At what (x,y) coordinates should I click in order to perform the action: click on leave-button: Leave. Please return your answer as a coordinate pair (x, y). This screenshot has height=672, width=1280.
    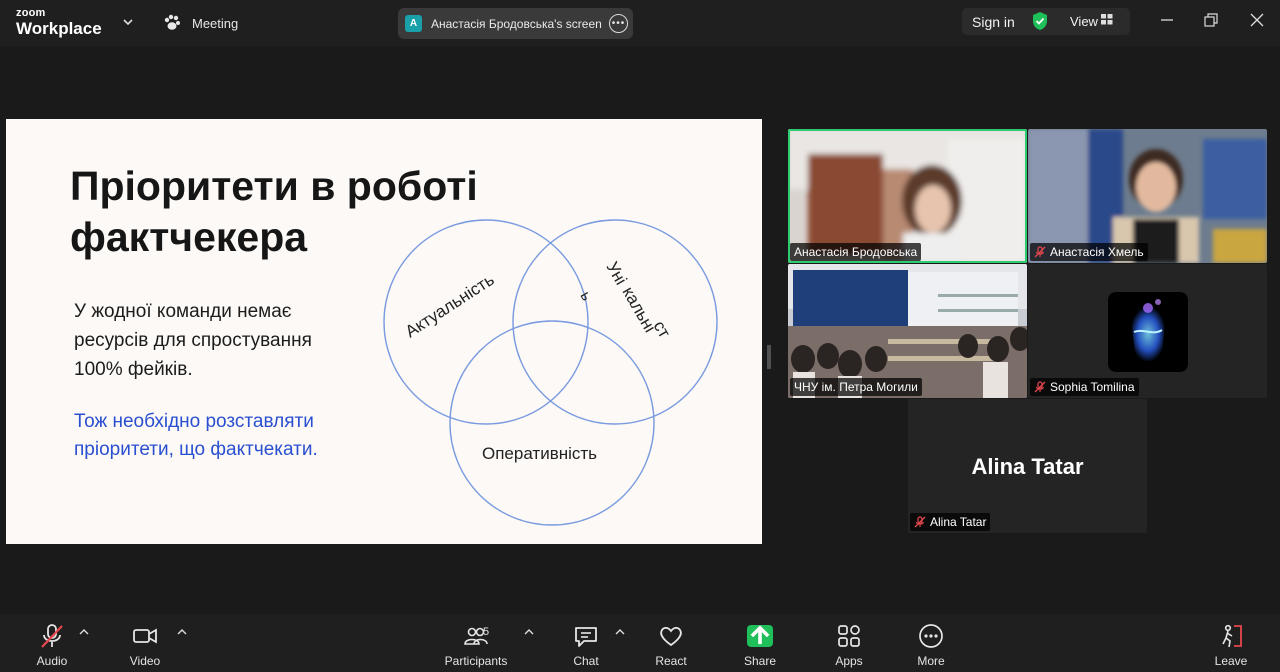
    Looking at the image, I should click on (1231, 645).